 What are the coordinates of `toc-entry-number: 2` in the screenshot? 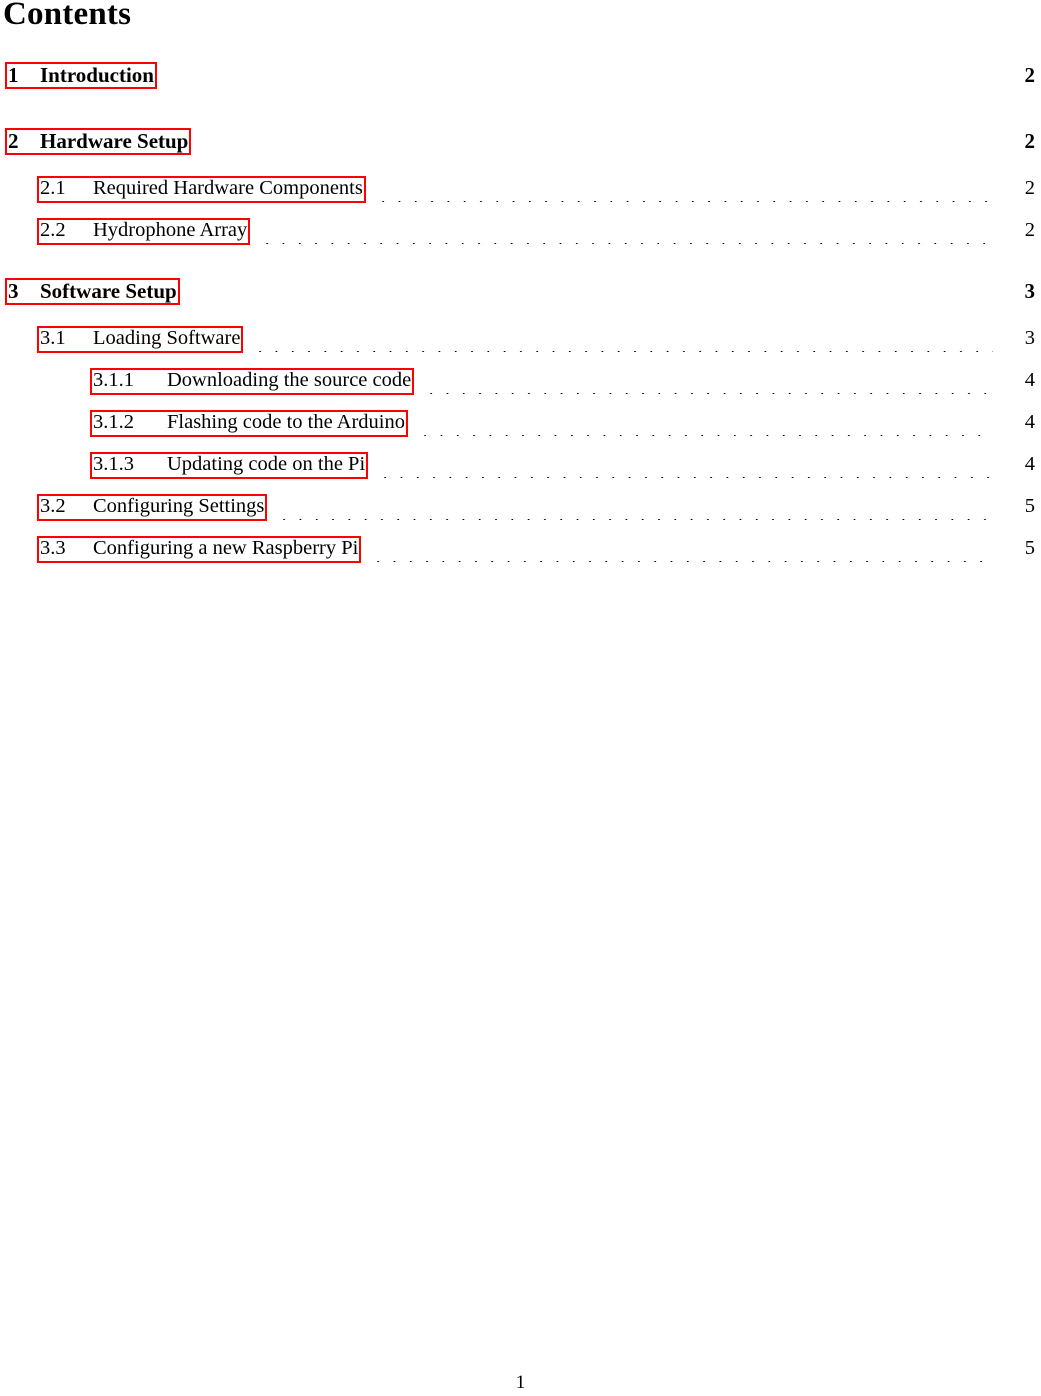 It's located at (13, 141).